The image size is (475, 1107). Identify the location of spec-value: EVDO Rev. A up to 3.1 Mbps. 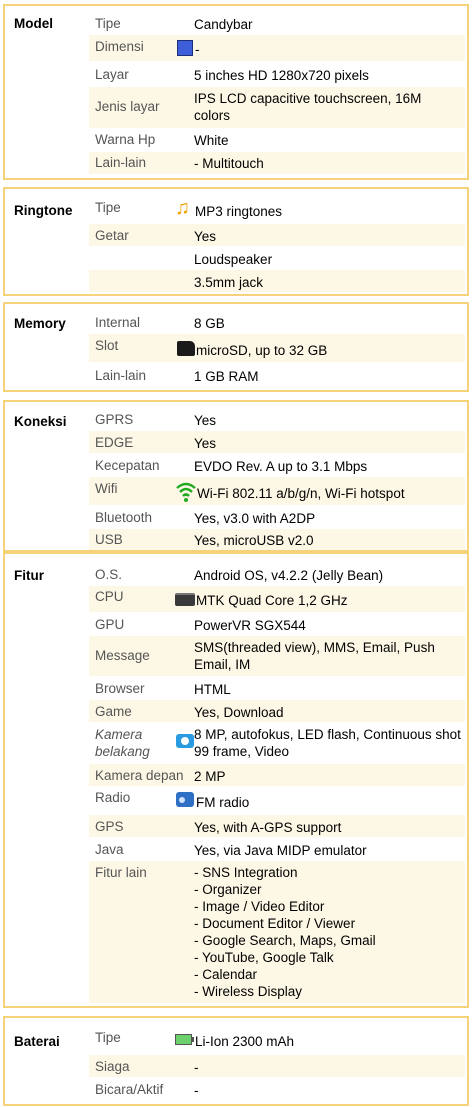
(281, 466).